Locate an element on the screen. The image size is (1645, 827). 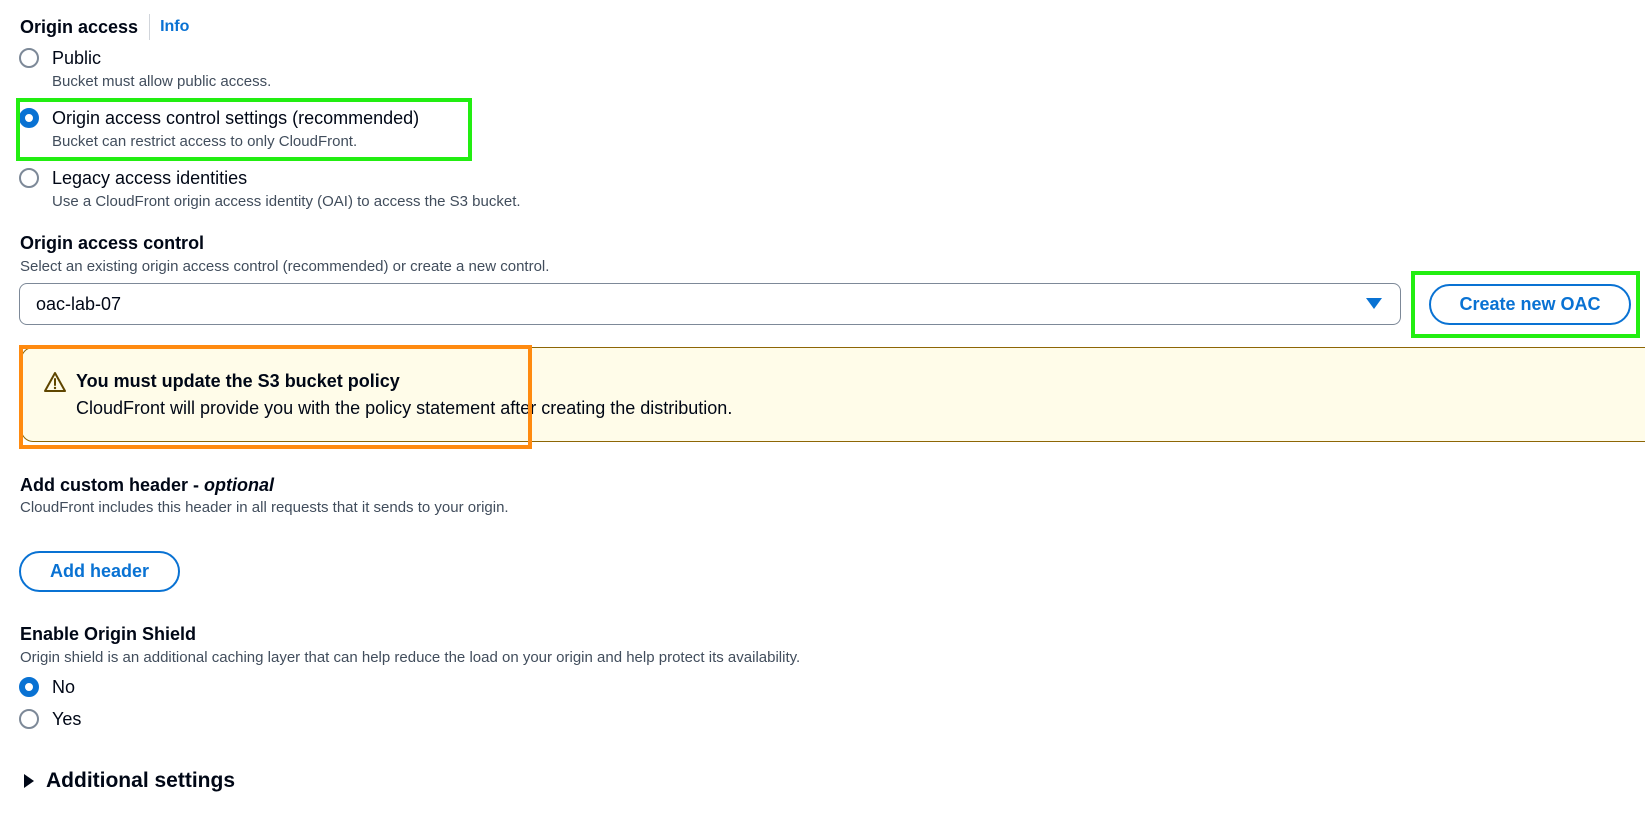
caret-right-icon is located at coordinates (29, 781).